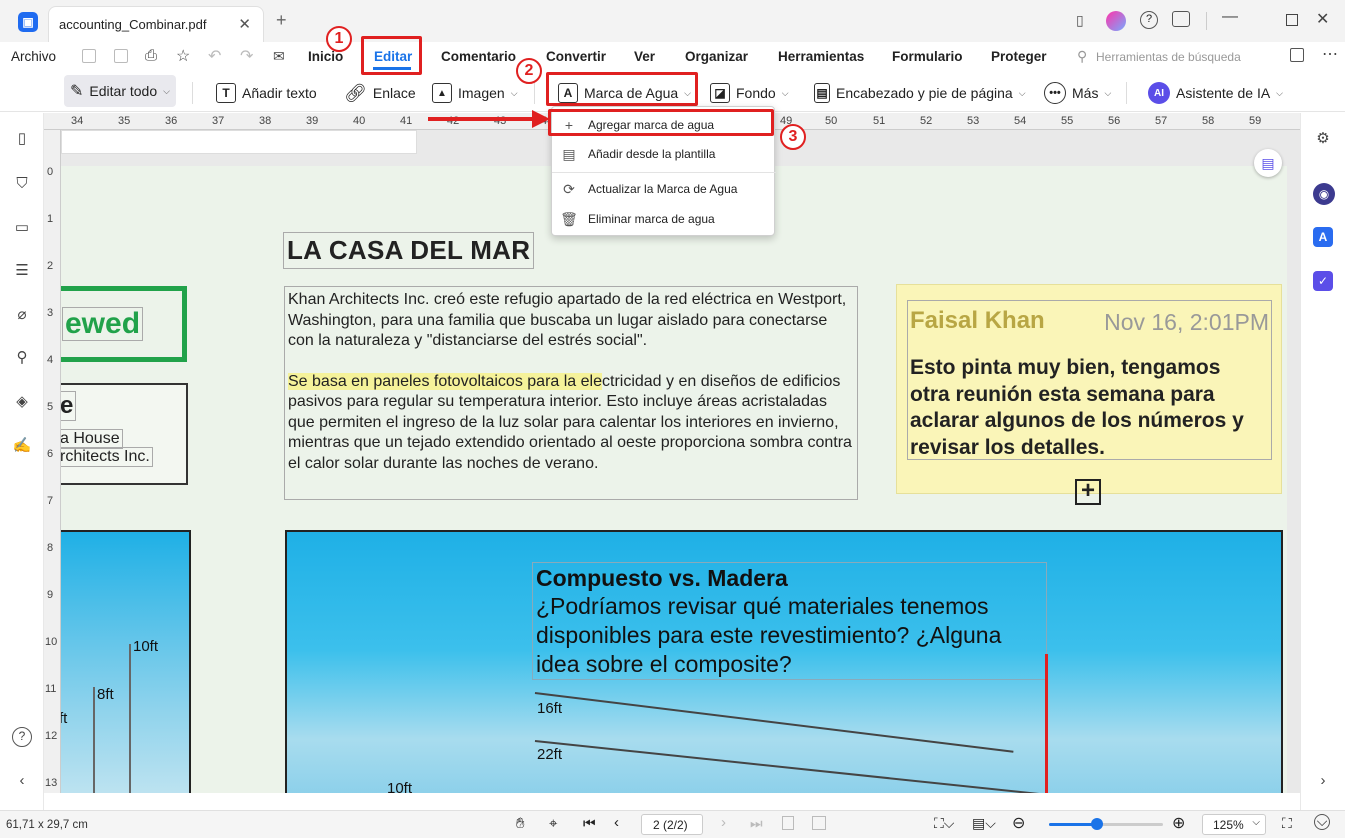 This screenshot has width=1345, height=838. Describe the element at coordinates (1022, 92) in the screenshot. I see `chevron-down-icon: ⌵` at that location.